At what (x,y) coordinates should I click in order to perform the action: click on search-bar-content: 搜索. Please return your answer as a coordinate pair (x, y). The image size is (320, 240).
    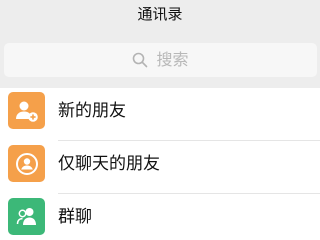
    Looking at the image, I should click on (160, 60).